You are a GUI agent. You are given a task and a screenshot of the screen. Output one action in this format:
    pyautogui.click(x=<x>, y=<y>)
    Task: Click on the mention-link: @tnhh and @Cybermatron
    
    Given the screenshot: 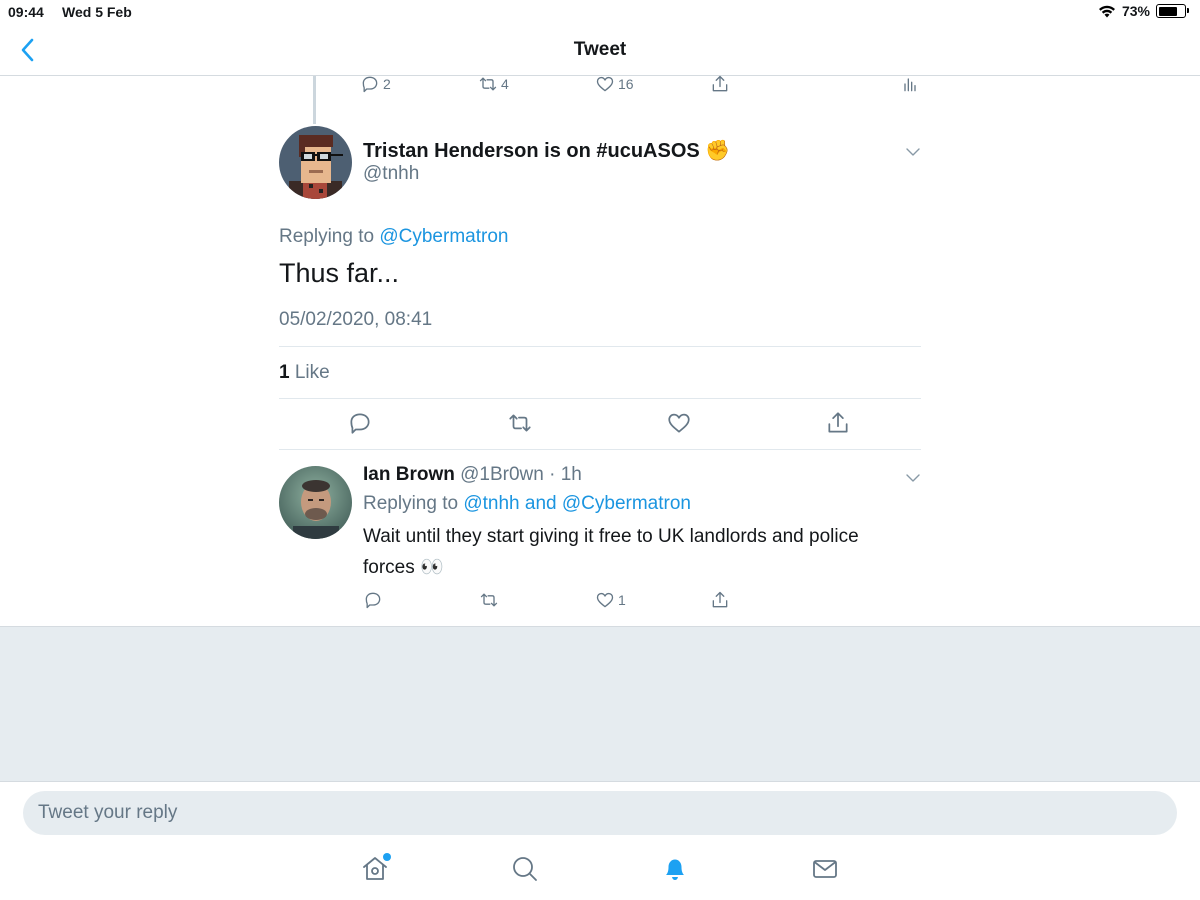 What is the action you would take?
    pyautogui.click(x=577, y=503)
    